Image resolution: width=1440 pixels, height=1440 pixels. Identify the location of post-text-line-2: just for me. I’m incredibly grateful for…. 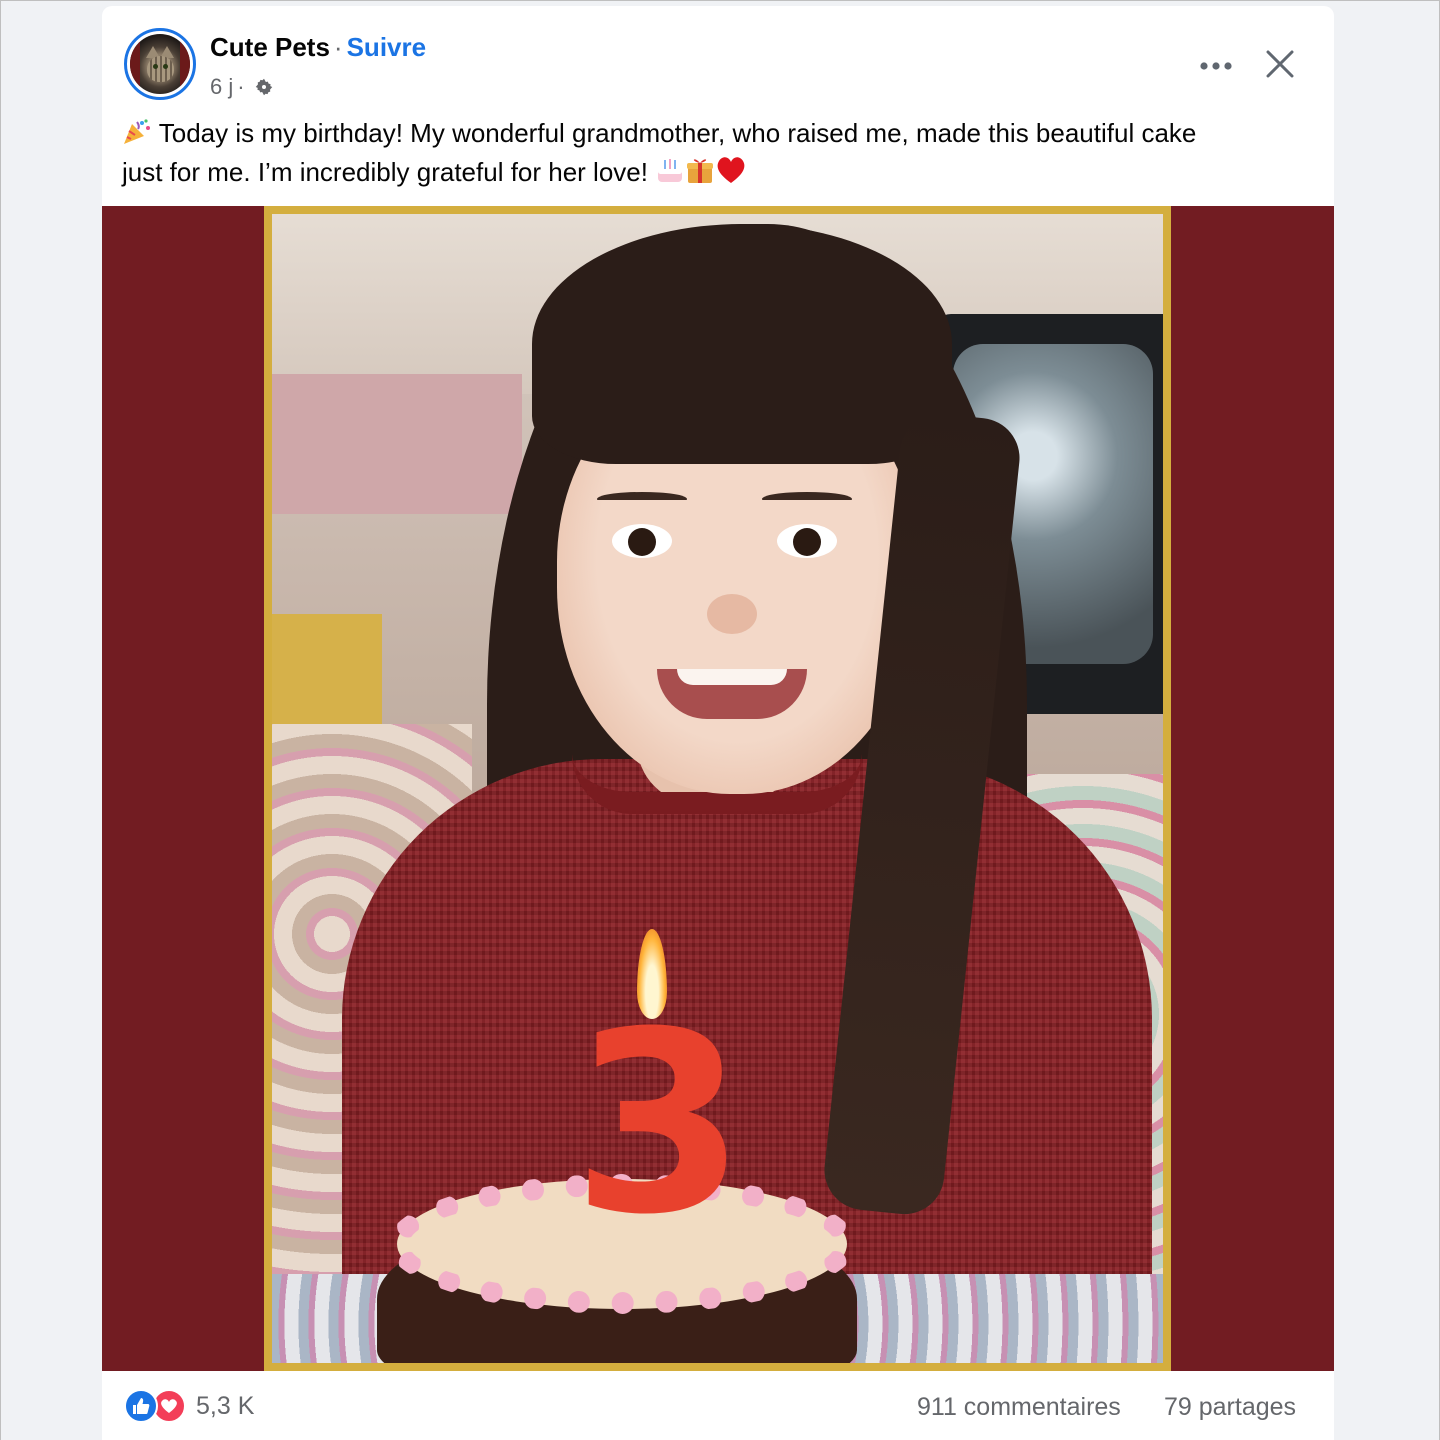
(389, 172).